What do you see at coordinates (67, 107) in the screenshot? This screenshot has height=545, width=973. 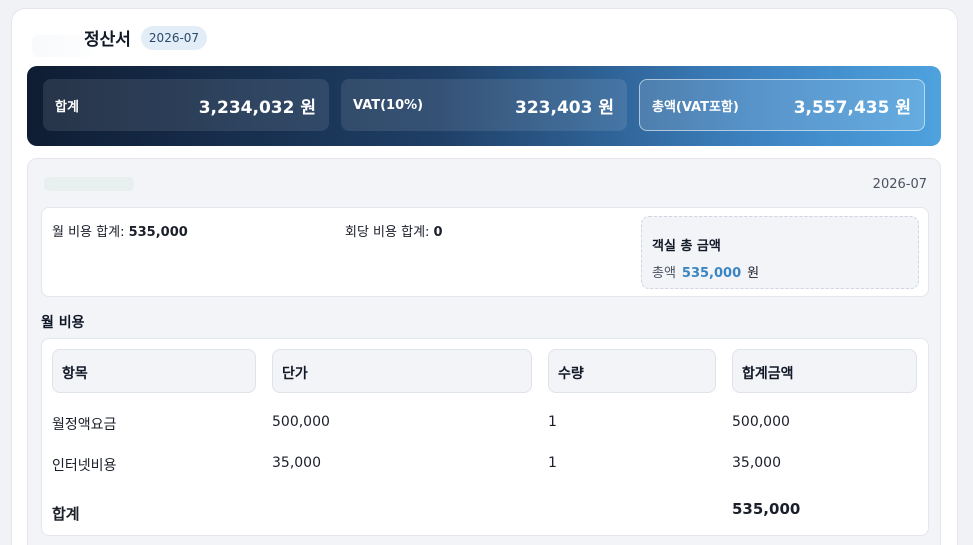 I see `summary-subtotal-label: 합계` at bounding box center [67, 107].